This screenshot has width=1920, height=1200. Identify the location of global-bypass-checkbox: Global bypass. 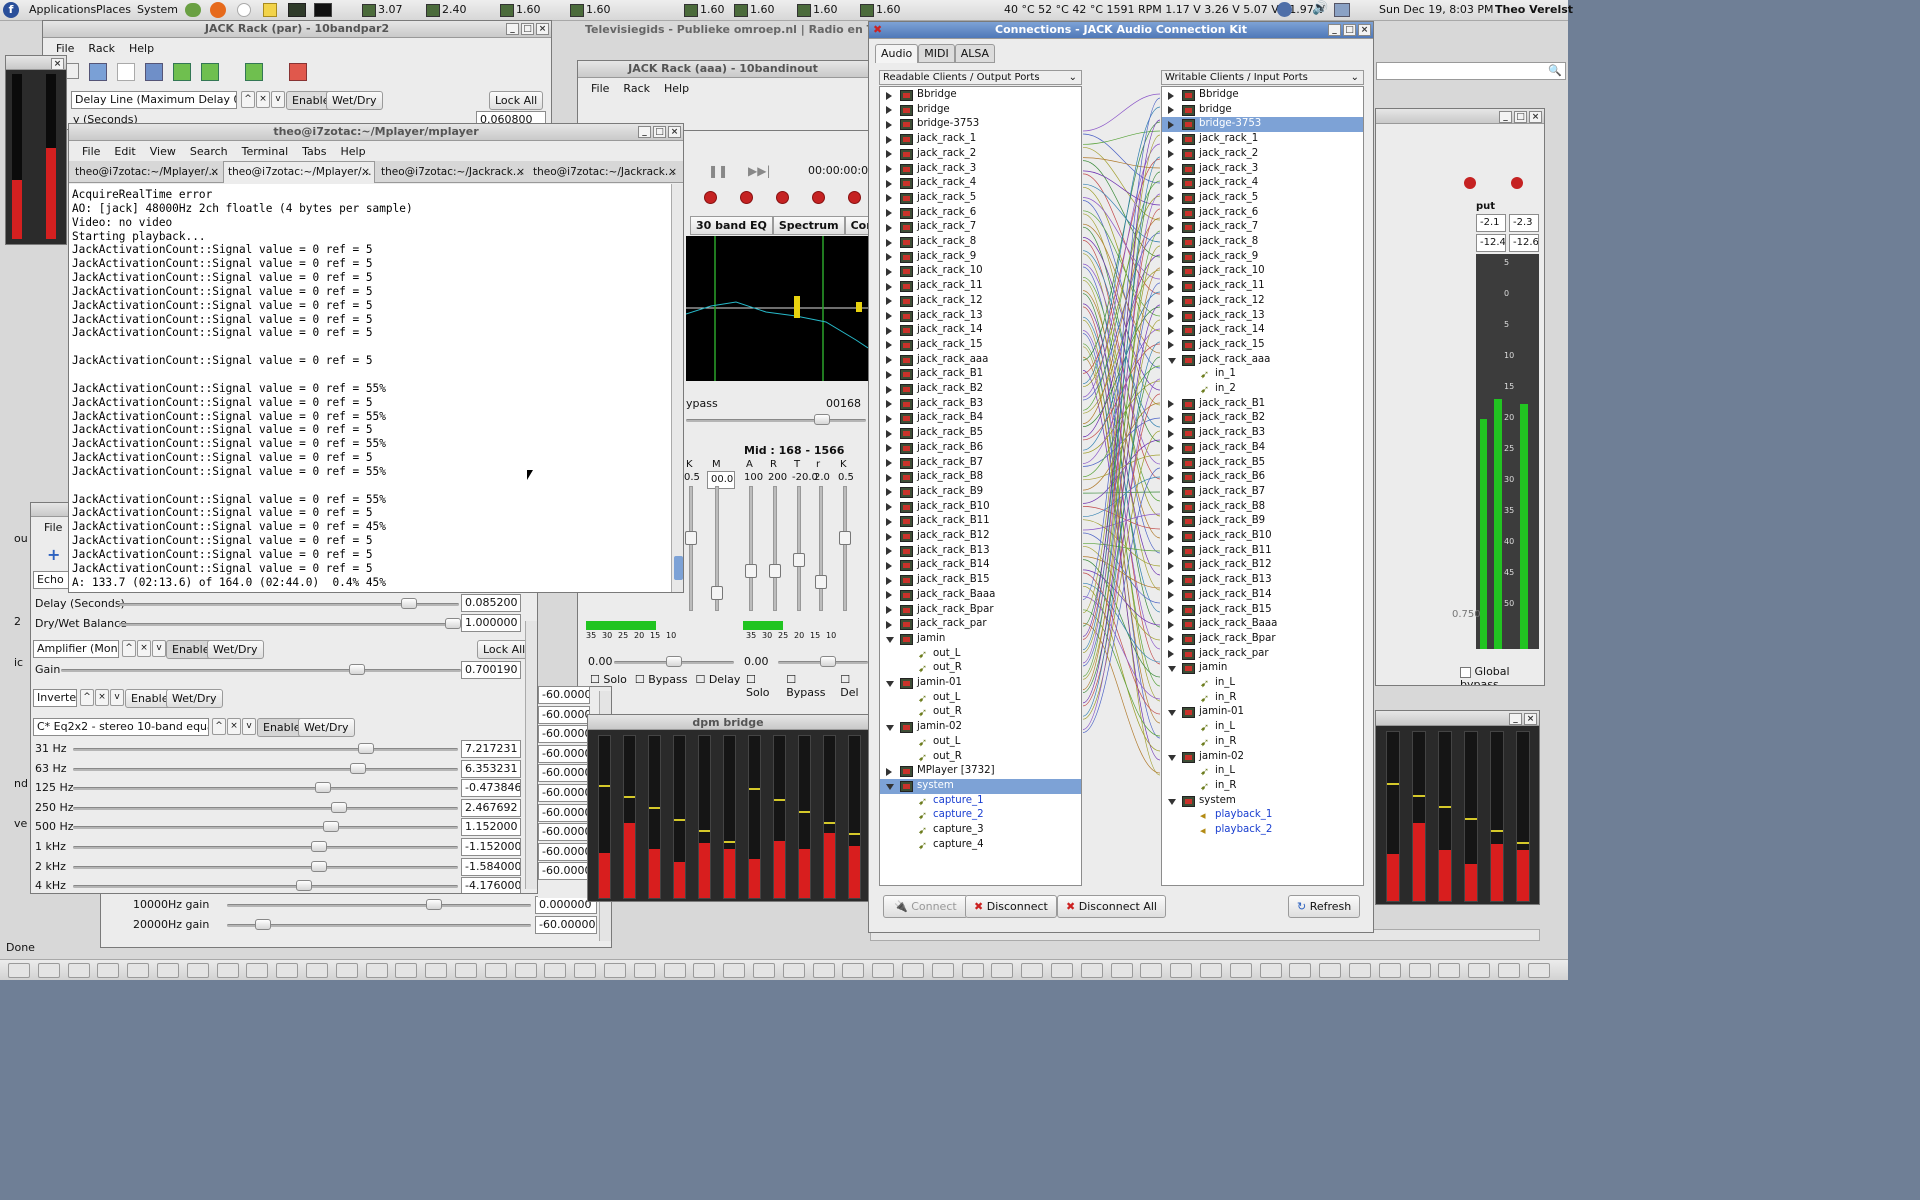
(1502, 675).